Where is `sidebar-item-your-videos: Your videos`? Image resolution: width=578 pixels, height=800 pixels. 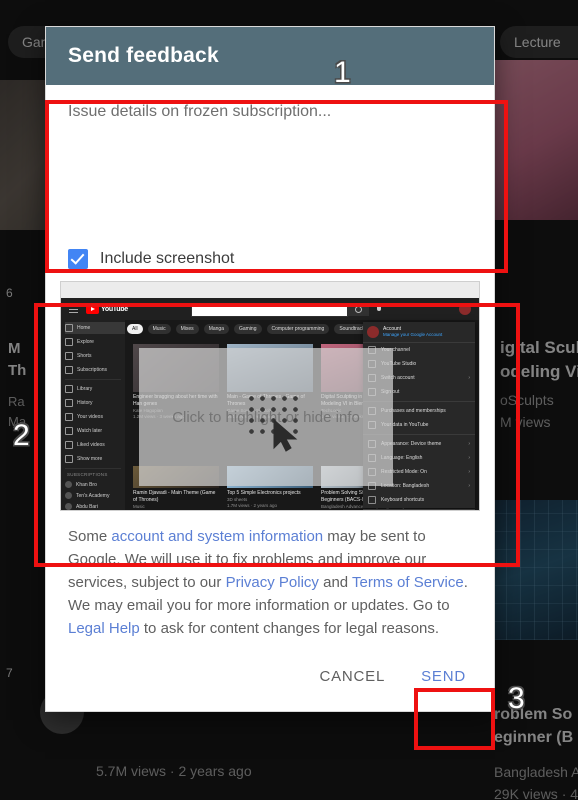
sidebar-item-your-videos: Your videos is located at coordinates (95, 417).